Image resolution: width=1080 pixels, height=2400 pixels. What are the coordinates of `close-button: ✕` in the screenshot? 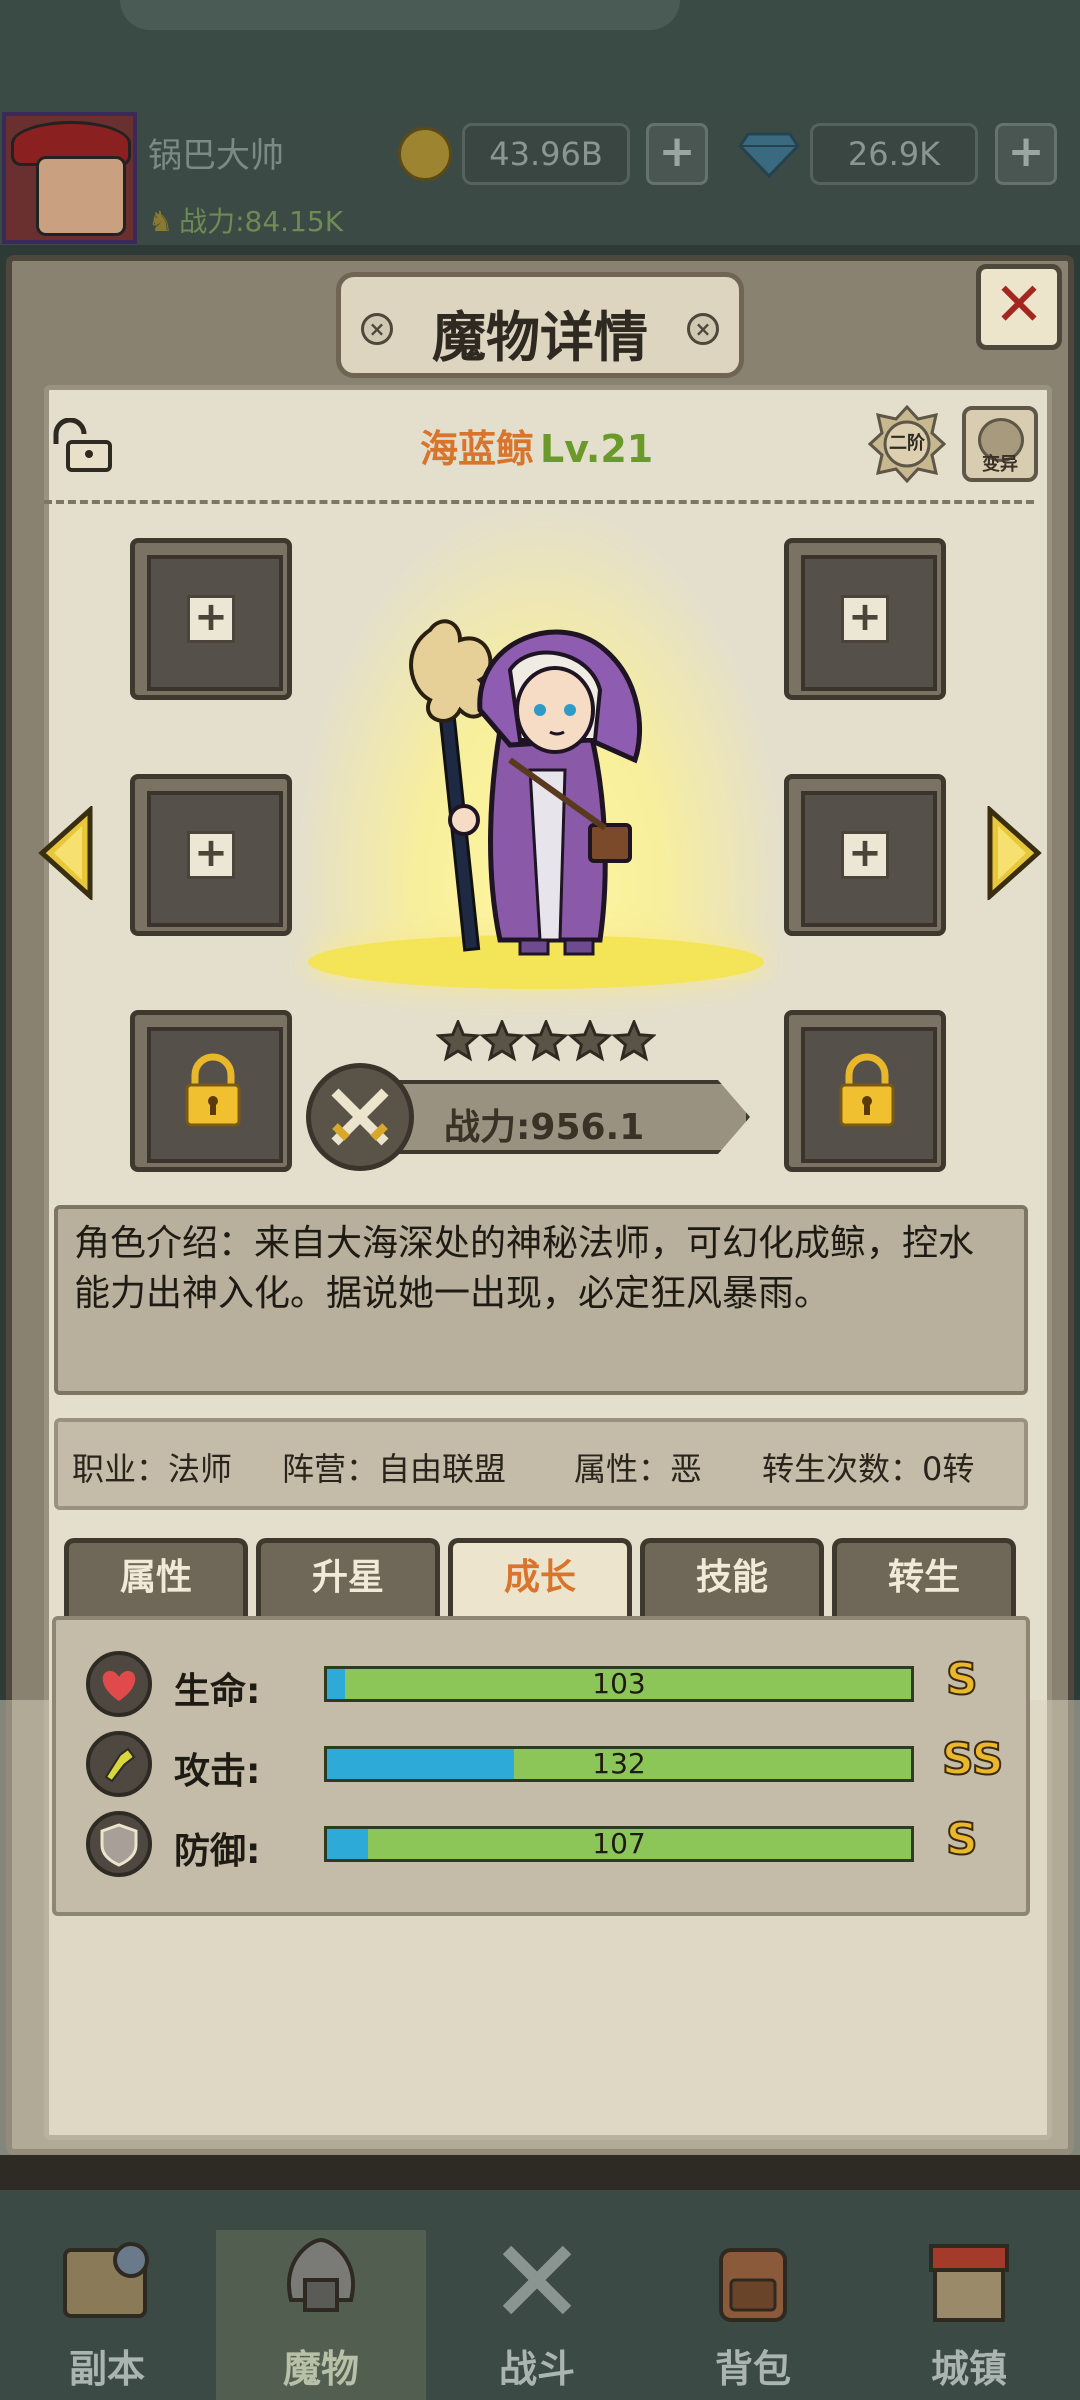 It's located at (1019, 307).